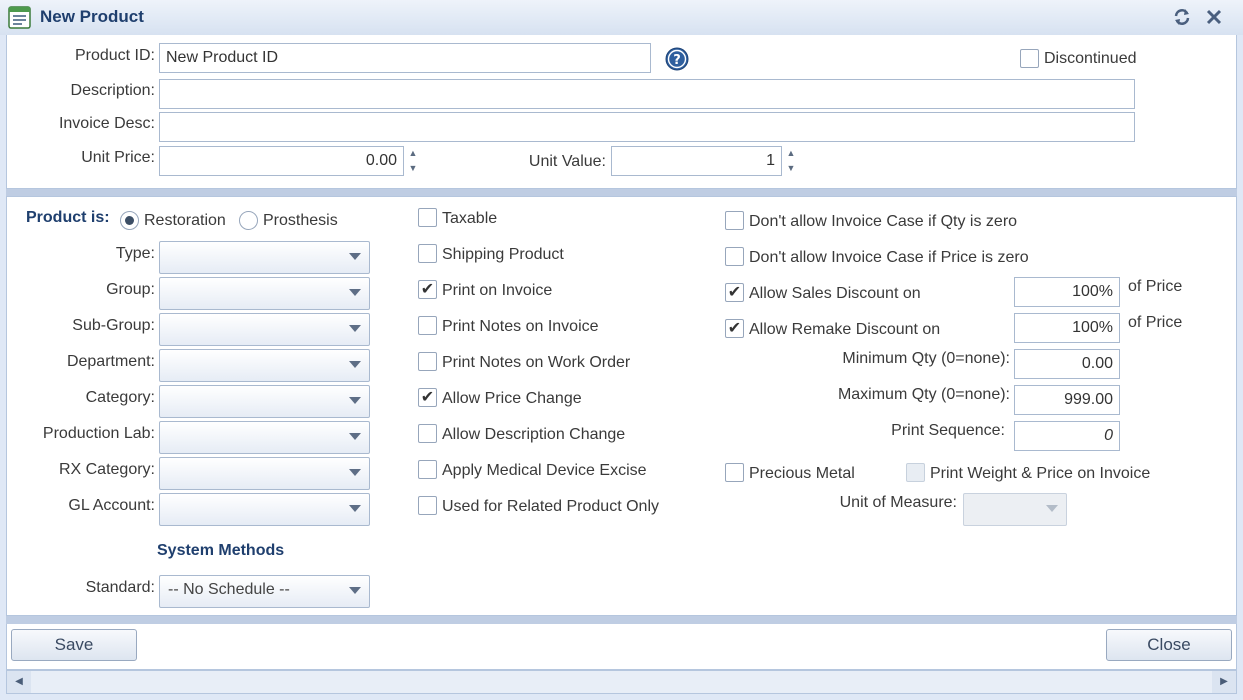  Describe the element at coordinates (734, 472) in the screenshot. I see `precious-metal-checkbox` at that location.